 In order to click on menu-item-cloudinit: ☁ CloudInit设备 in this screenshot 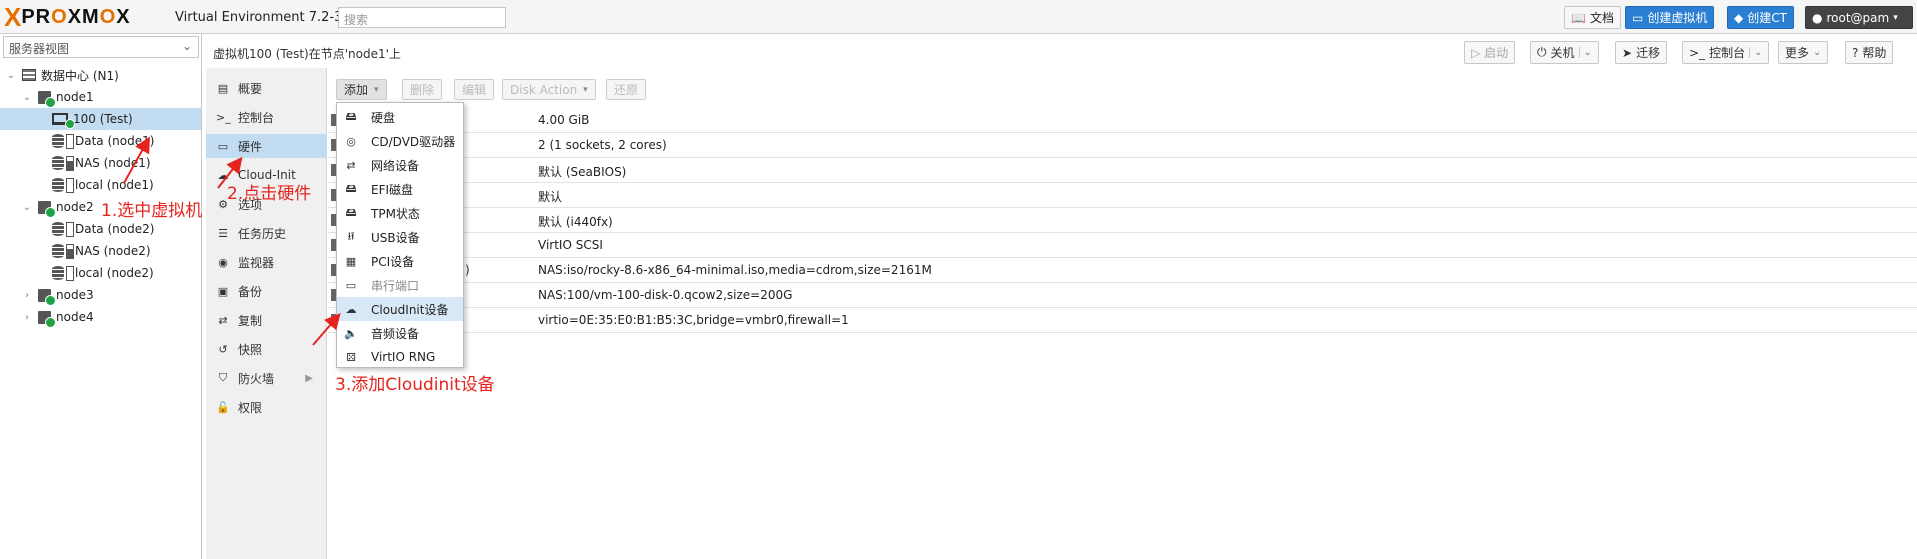, I will do `click(400, 309)`.